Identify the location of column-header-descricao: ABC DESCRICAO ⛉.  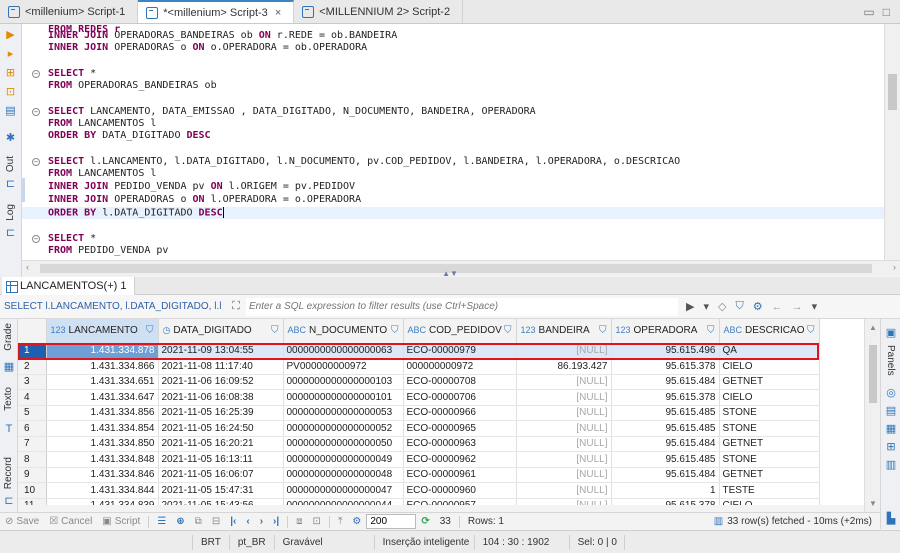
(769, 331).